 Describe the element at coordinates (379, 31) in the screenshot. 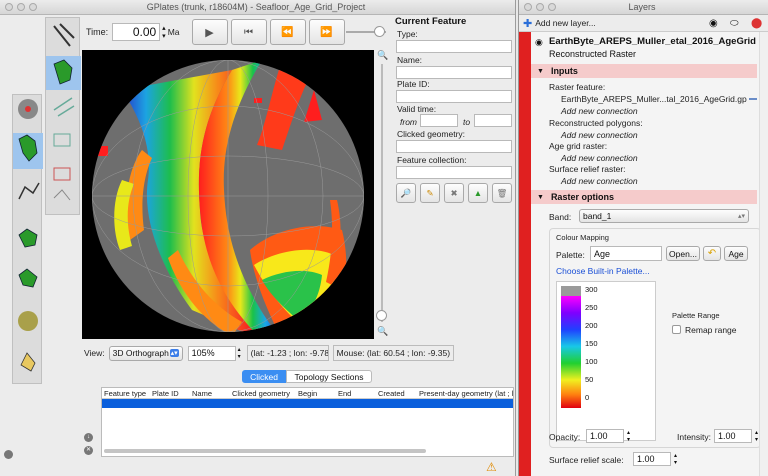

I see `time-slider-handle` at that location.